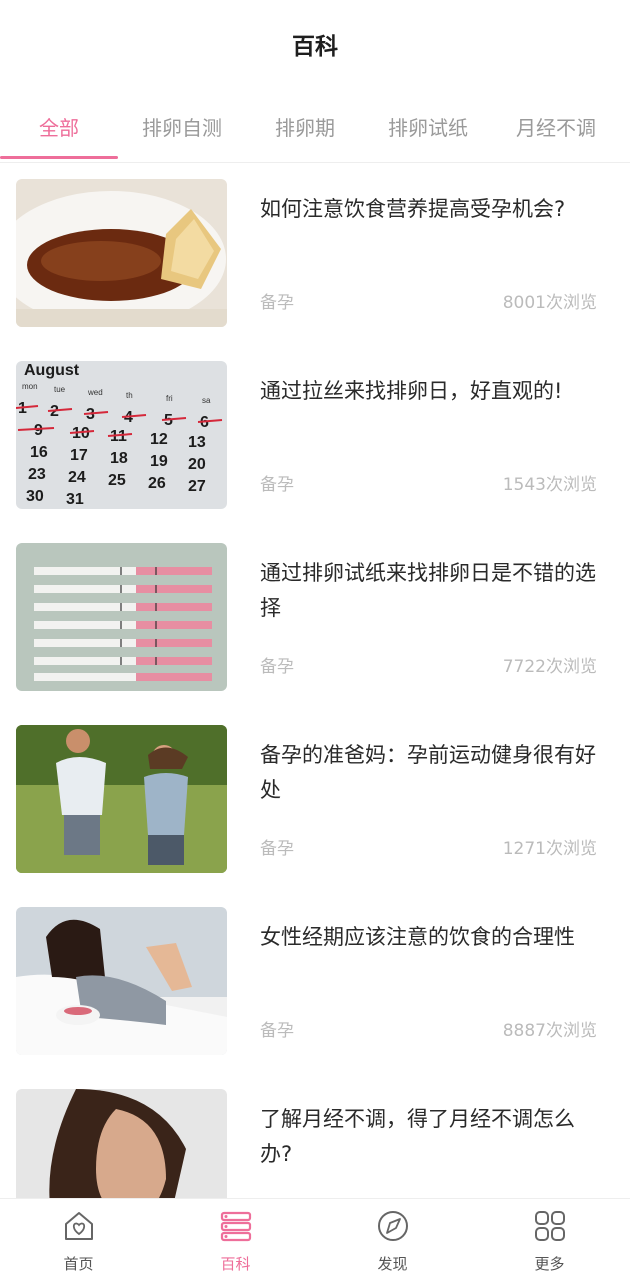 The width and height of the screenshot is (630, 1281). What do you see at coordinates (39, 452) in the screenshot?
I see `calendar-date: 16` at bounding box center [39, 452].